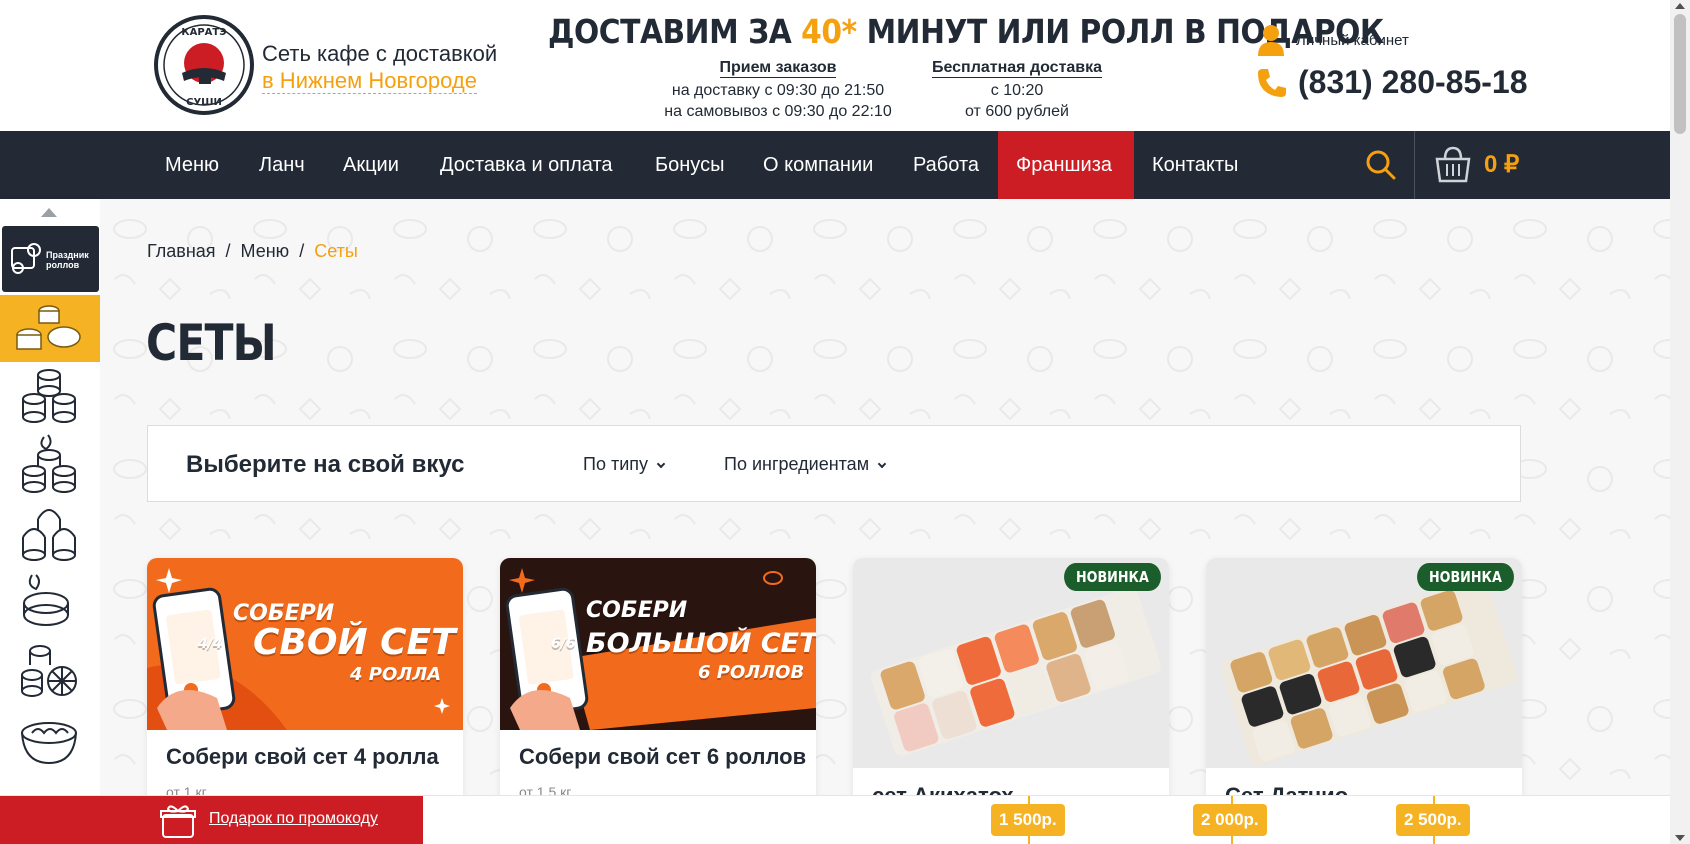 Image resolution: width=1690 pixels, height=844 pixels. I want to click on nav-item-bonuses: Бонусы, so click(689, 165).